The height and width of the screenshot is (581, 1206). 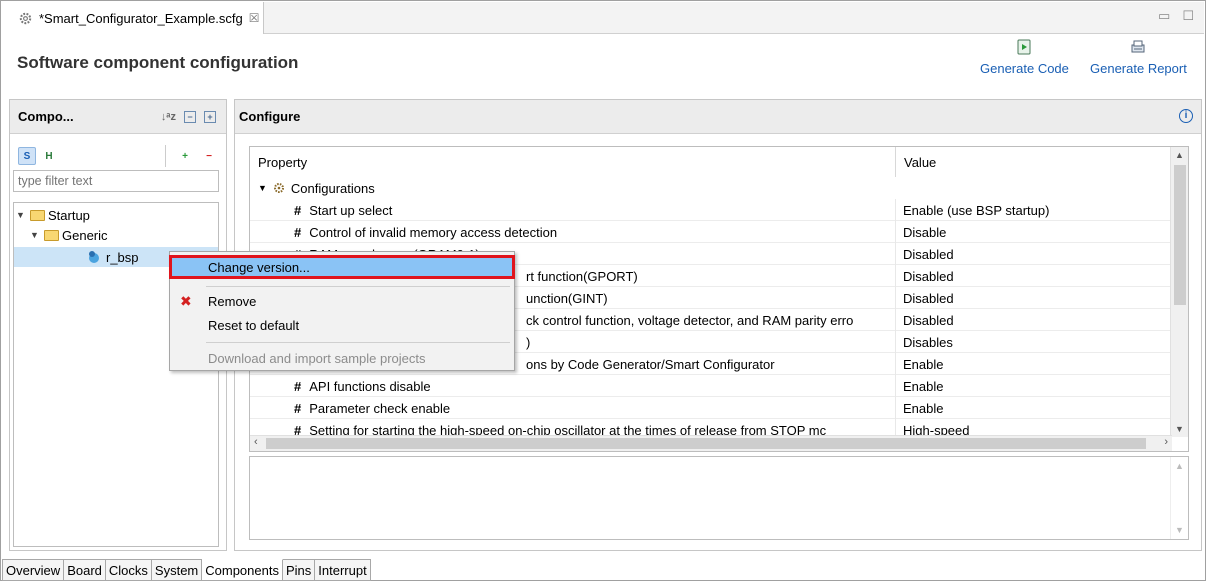 I want to click on tree-node-label: Startup, so click(x=69, y=215).